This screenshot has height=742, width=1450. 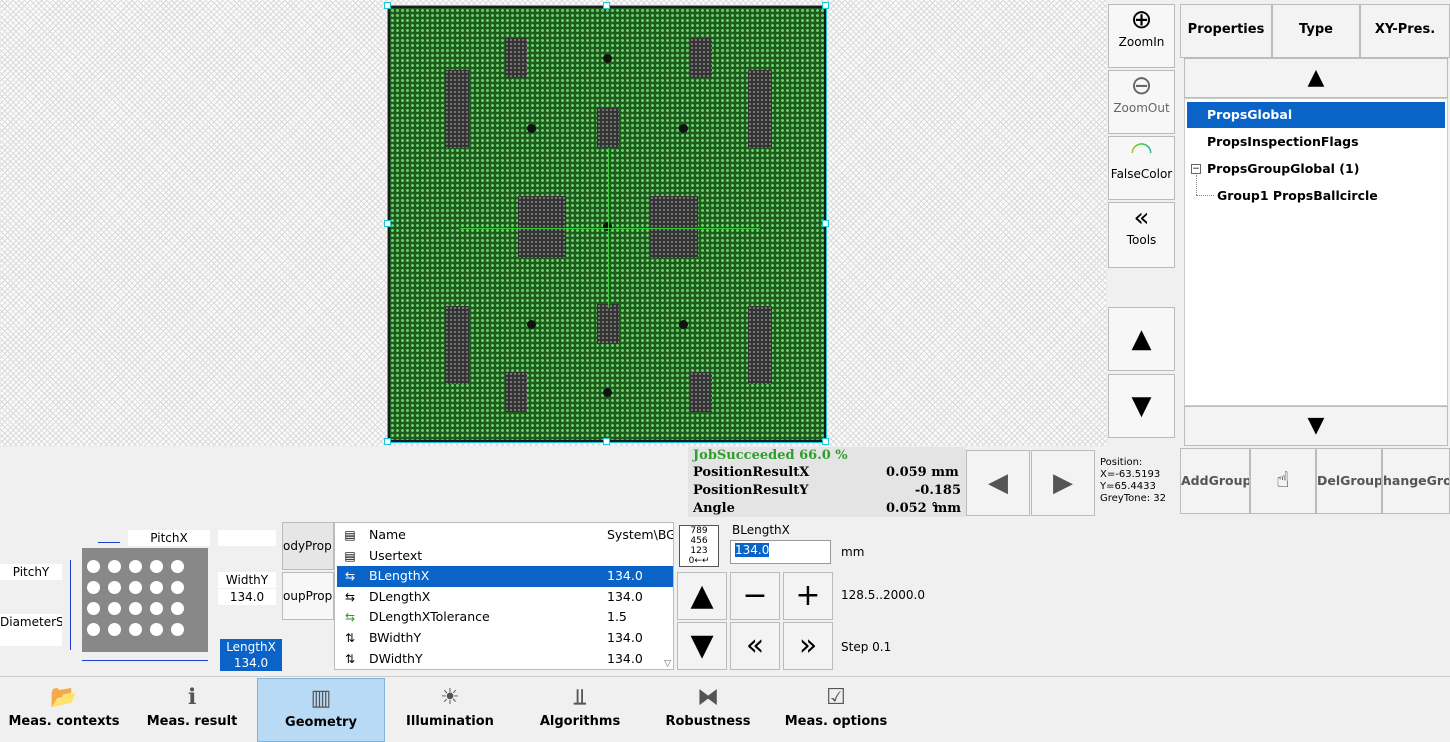 What do you see at coordinates (169, 538) in the screenshot?
I see `pitch-x-label: PitchX` at bounding box center [169, 538].